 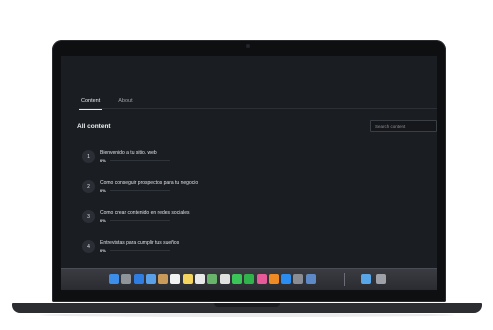 What do you see at coordinates (88, 156) in the screenshot?
I see `step-number: 1` at bounding box center [88, 156].